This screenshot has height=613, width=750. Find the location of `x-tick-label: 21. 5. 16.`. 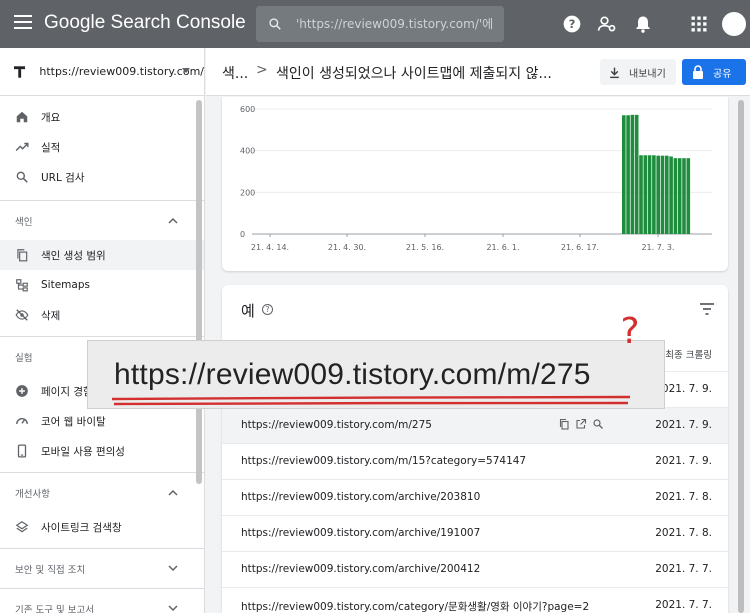

x-tick-label: 21. 5. 16. is located at coordinates (425, 247).